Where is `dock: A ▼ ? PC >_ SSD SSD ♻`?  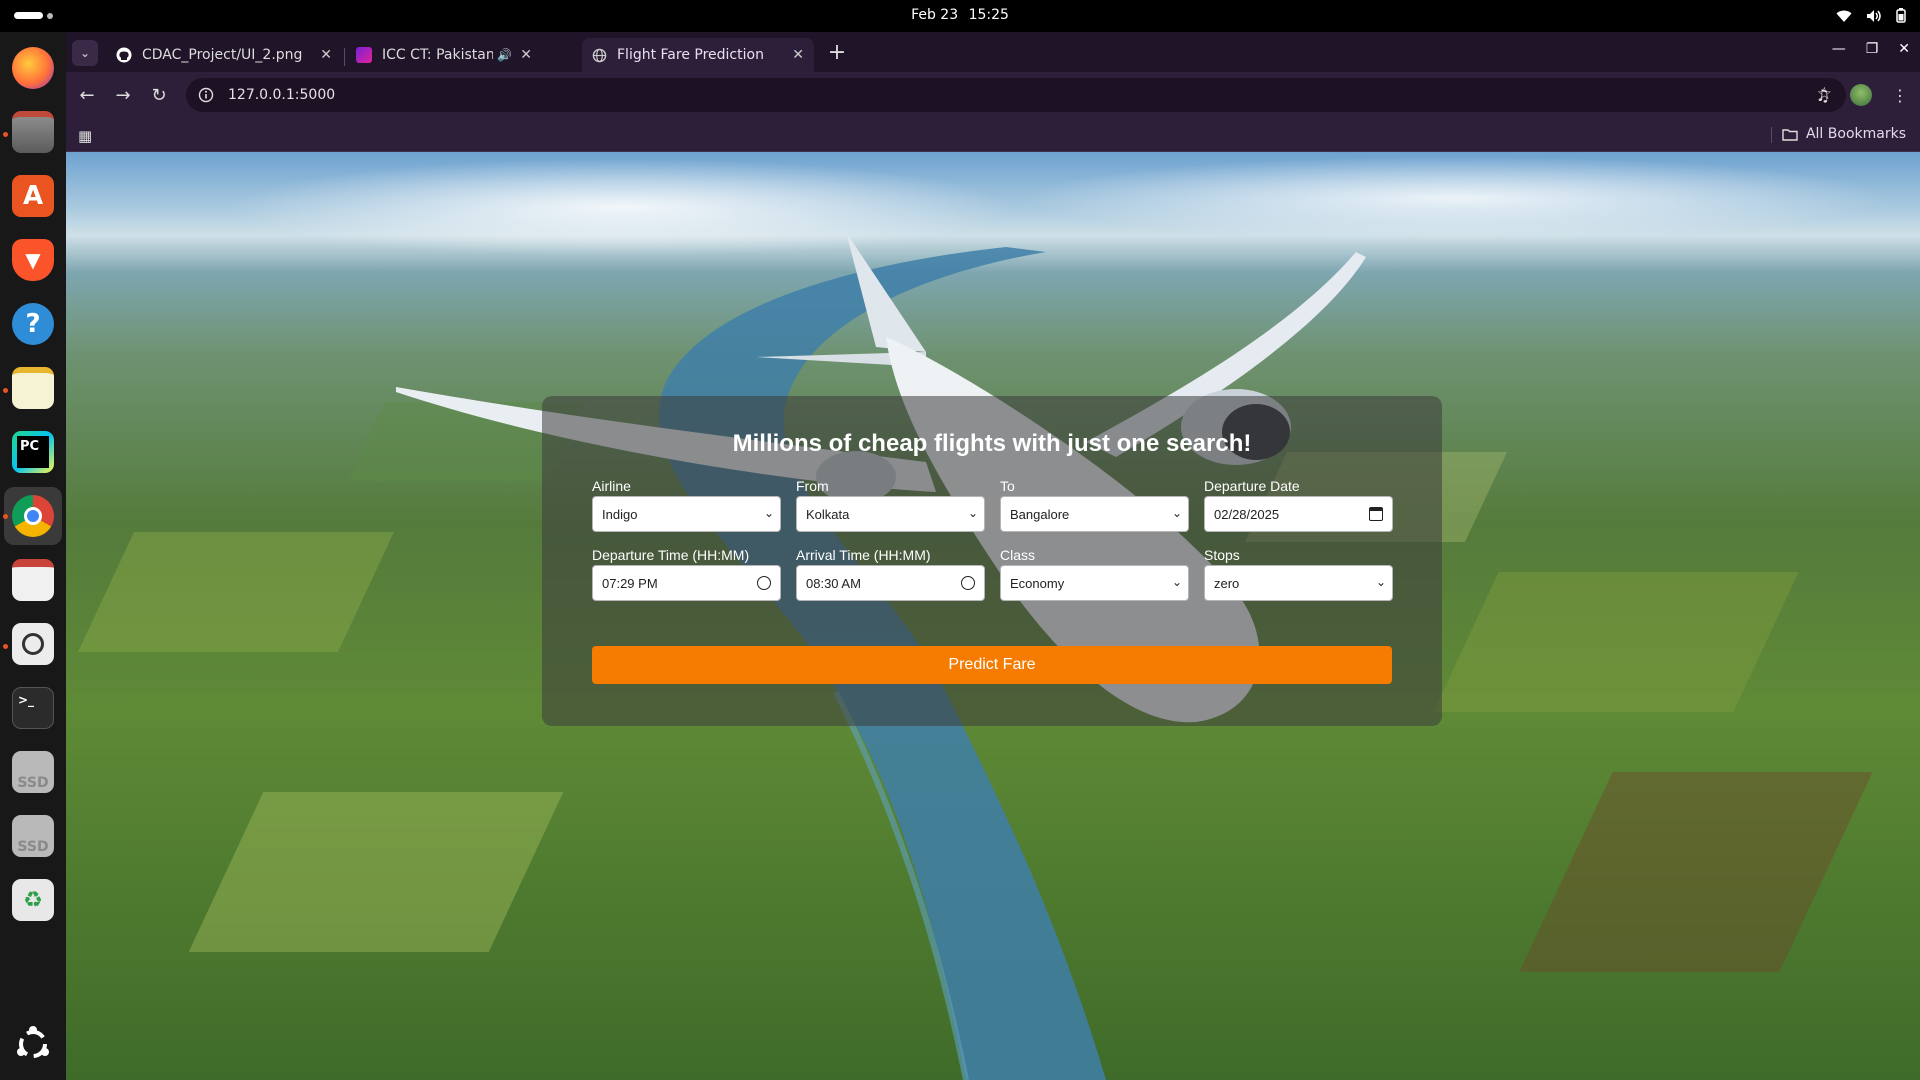 dock: A ▼ ? PC >_ SSD SSD ♻ is located at coordinates (33, 556).